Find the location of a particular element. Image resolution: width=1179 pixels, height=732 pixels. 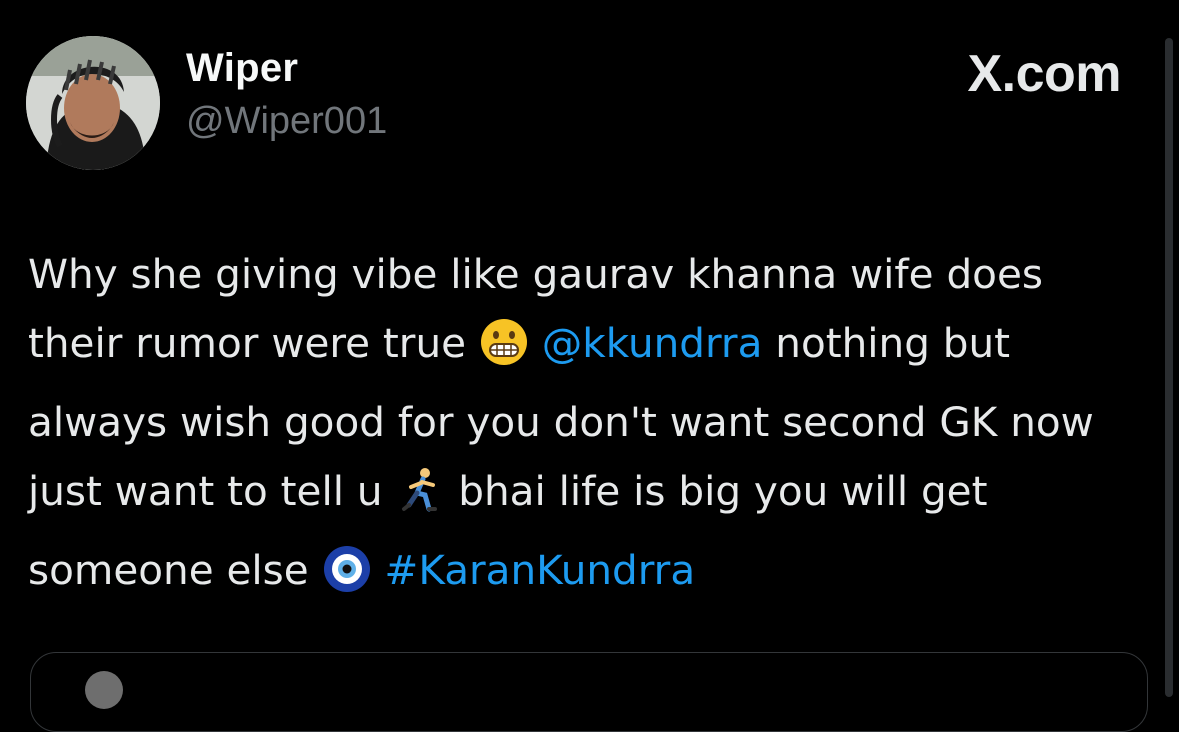

scrollbar is located at coordinates (1169, 367).